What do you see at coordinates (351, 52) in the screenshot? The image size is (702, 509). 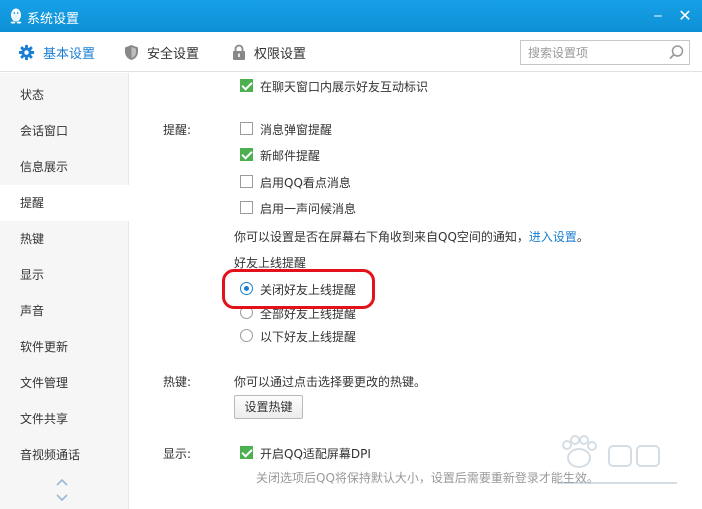 I see `top-toolbar: 基本设置 安全设置 权限设置` at bounding box center [351, 52].